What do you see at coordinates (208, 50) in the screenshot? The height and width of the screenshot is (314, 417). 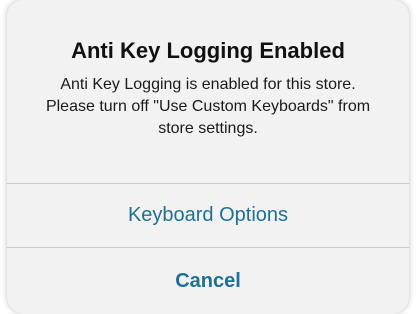 I see `alert-title: Anti Key Logging Enabled` at bounding box center [208, 50].